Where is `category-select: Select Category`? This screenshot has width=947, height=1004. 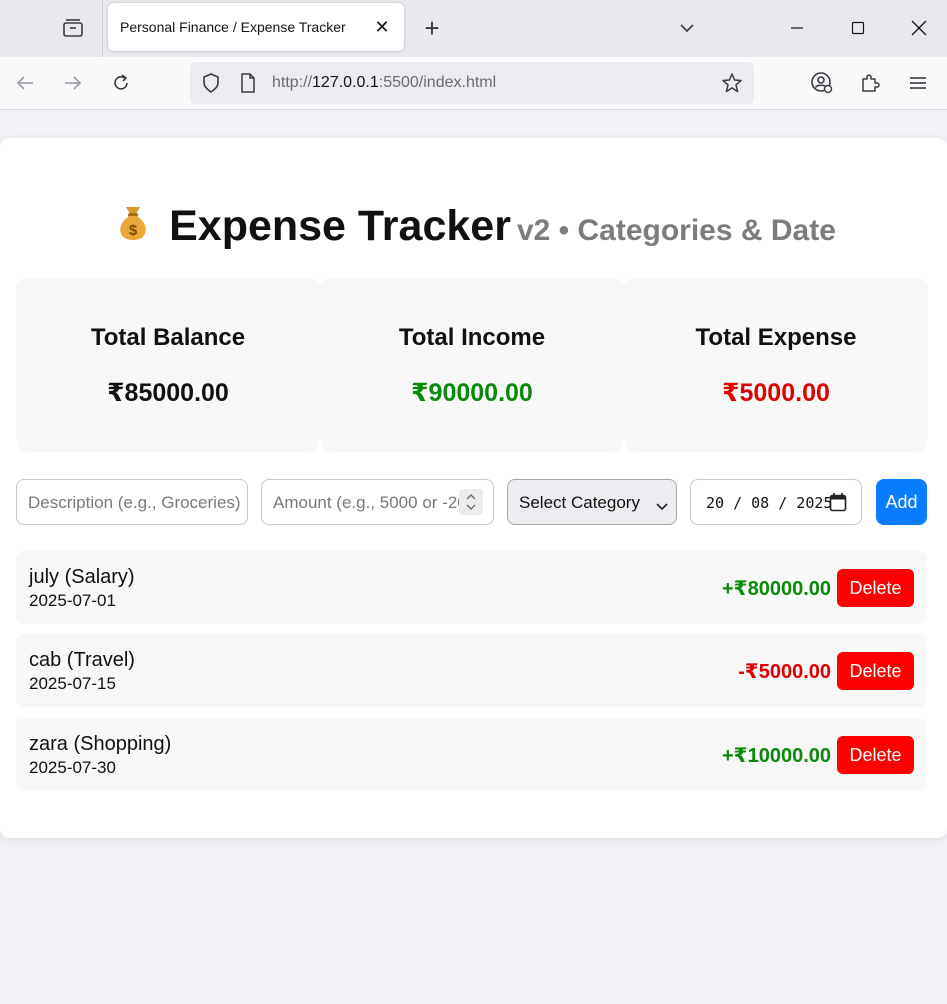 category-select: Select Category is located at coordinates (592, 502).